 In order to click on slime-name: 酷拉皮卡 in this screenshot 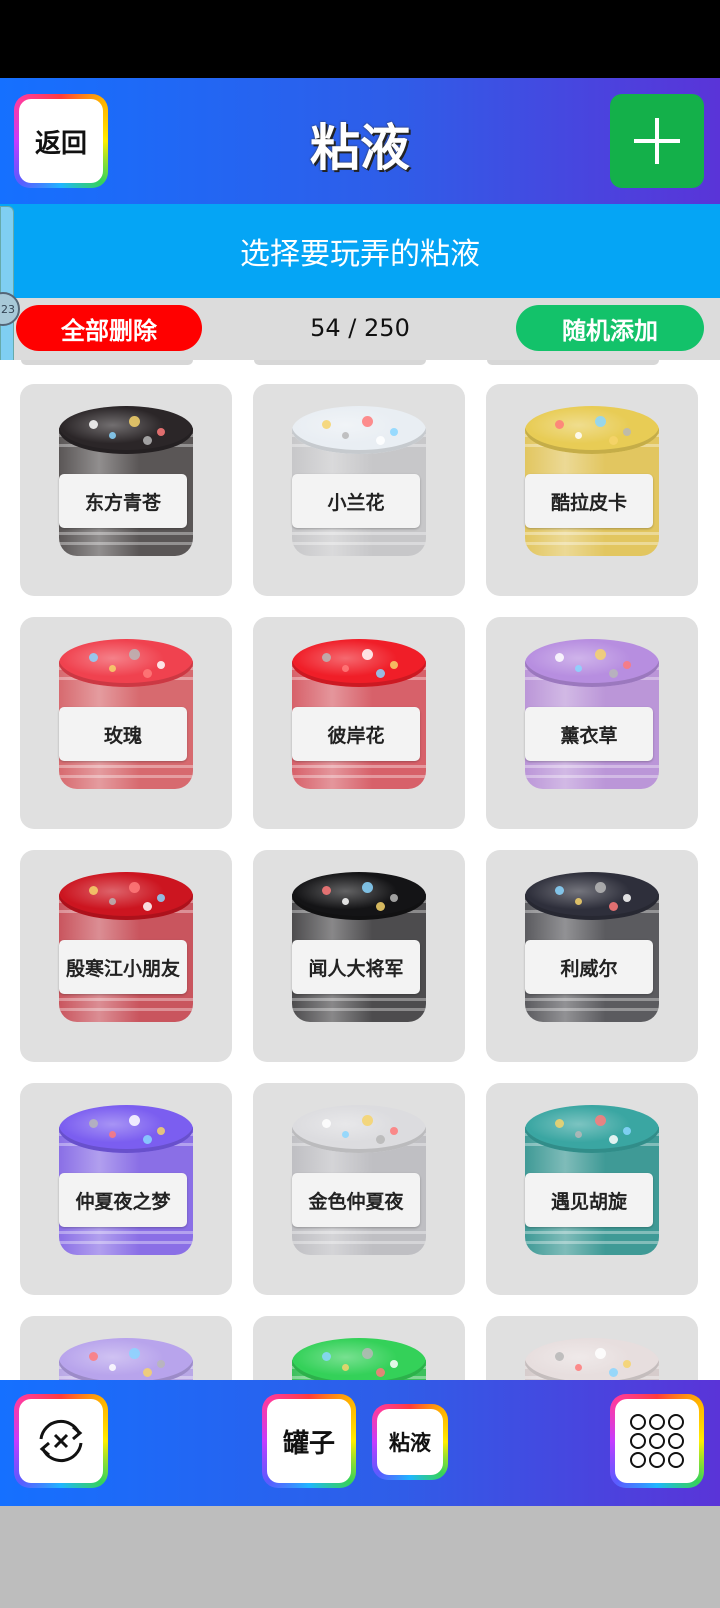, I will do `click(589, 501)`.